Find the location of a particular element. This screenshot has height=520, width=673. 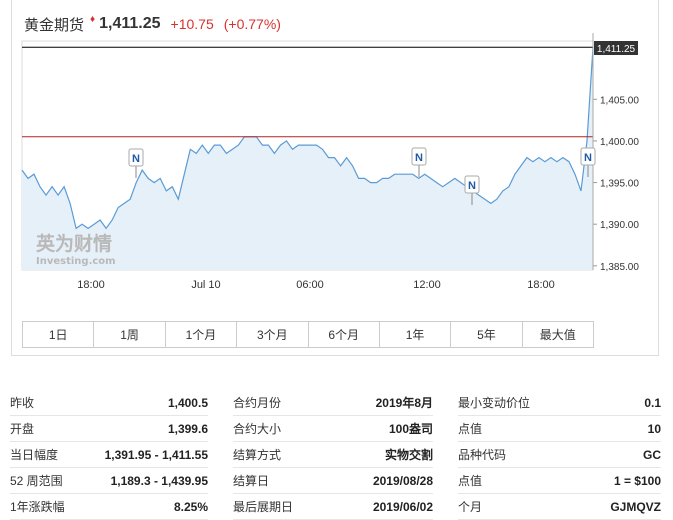

stats-row: 开盘 1,399.6 合约大小 100盎司 点值 10 is located at coordinates (335, 429).